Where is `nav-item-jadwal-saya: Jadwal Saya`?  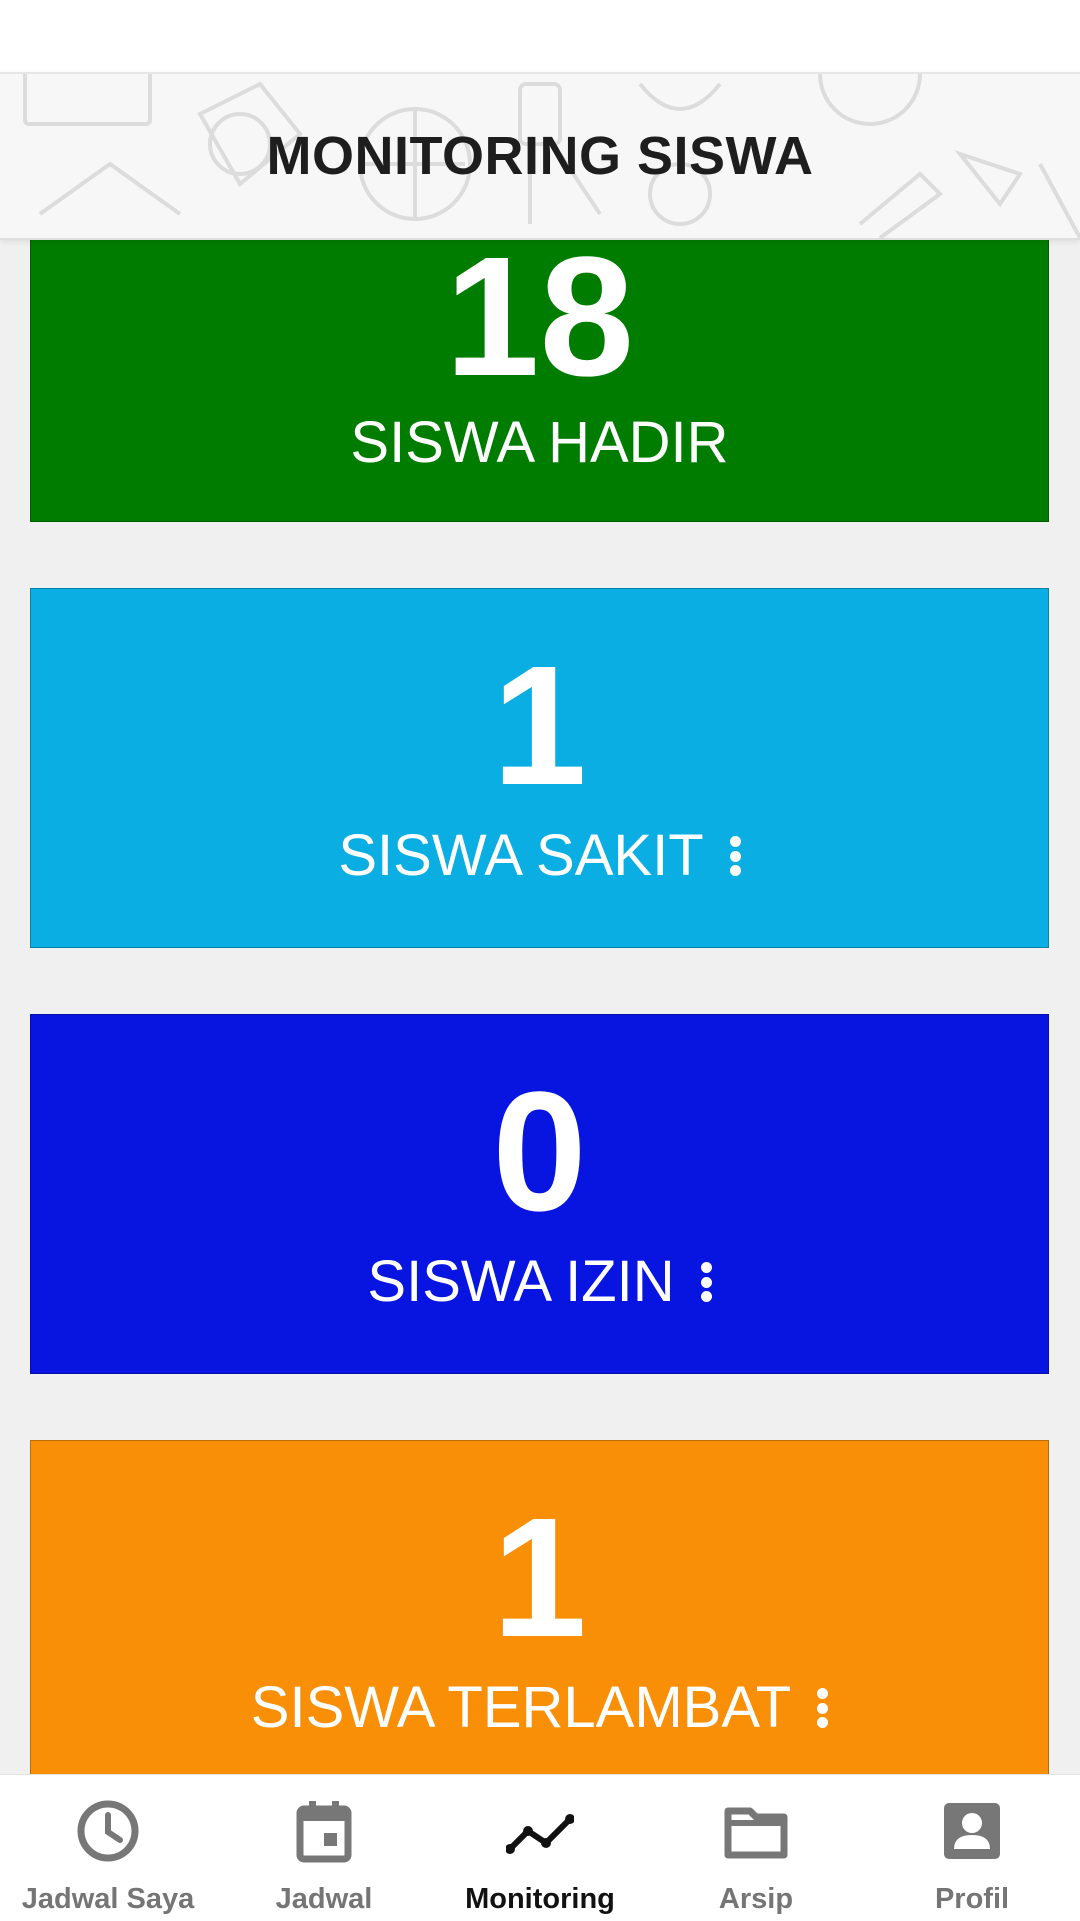
nav-item-jadwal-saya: Jadwal Saya is located at coordinates (108, 1848).